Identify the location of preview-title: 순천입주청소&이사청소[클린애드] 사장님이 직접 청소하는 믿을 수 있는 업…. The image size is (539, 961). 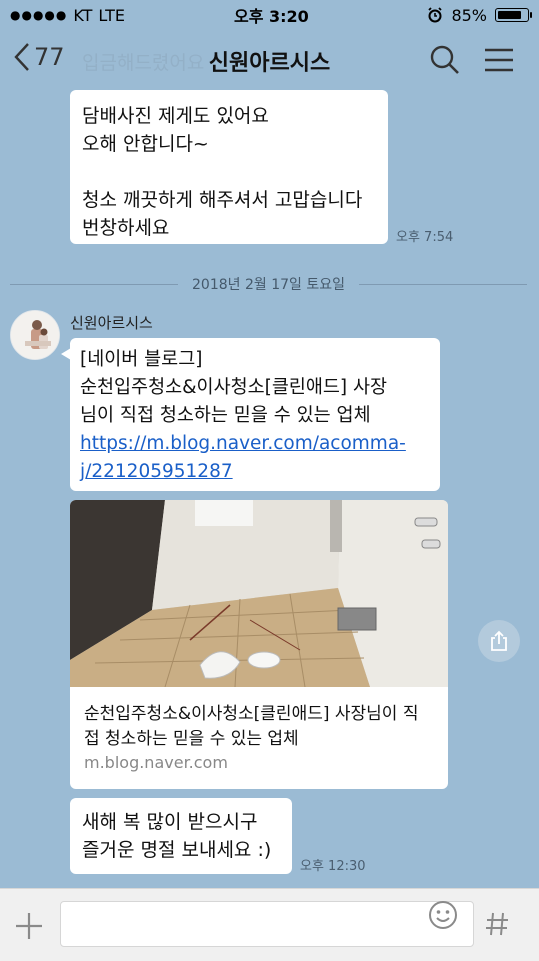
(251, 726).